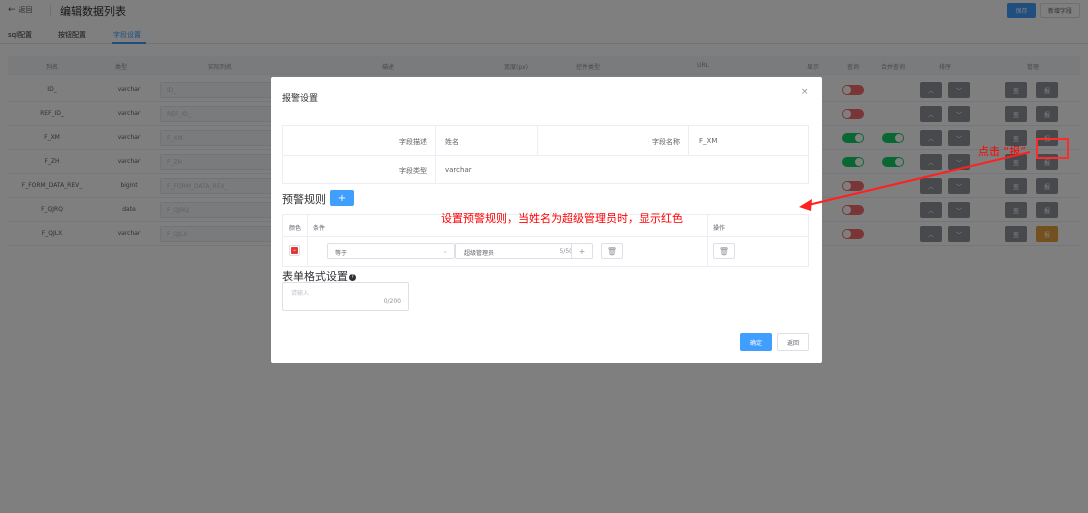 This screenshot has width=1088, height=513. Describe the element at coordinates (413, 171) in the screenshot. I see `field-type-label: 字段类型` at that location.